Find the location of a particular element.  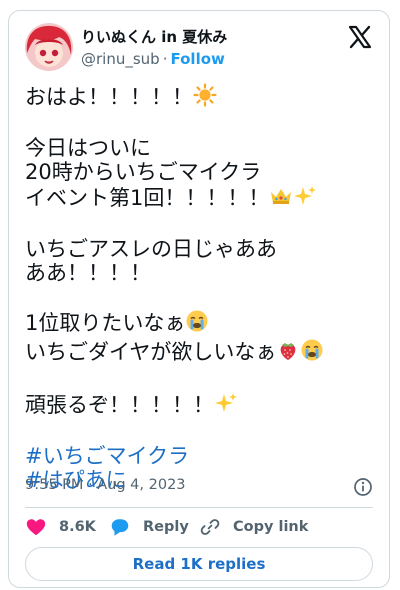

crown-emoji is located at coordinates (281, 198).